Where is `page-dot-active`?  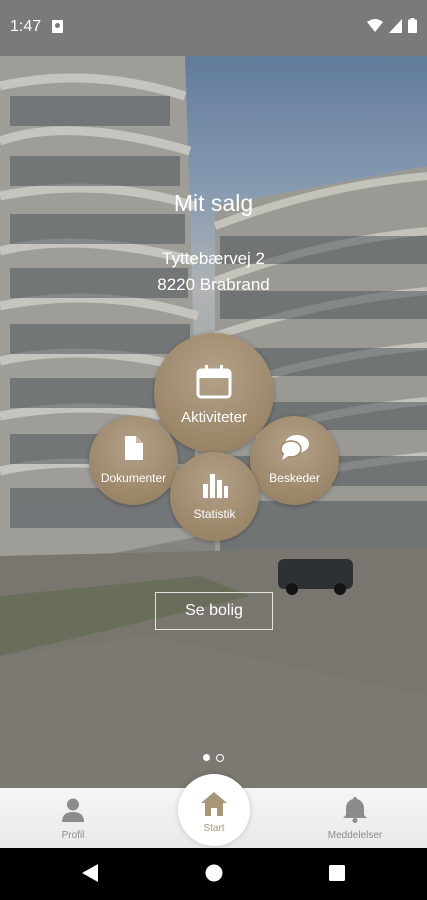 page-dot-active is located at coordinates (206, 757).